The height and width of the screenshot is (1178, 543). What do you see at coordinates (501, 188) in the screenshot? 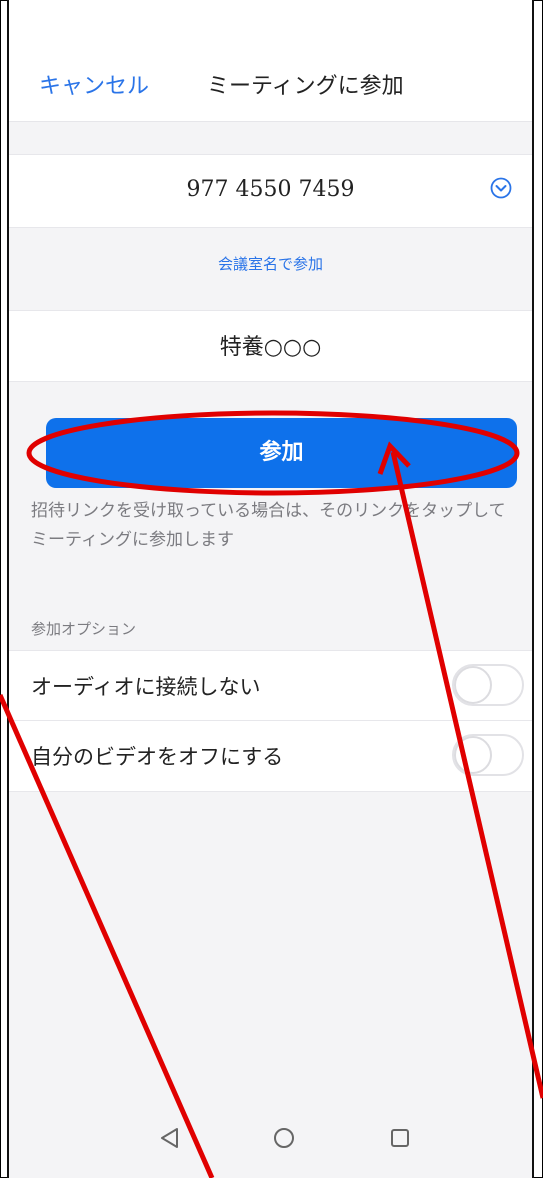
I see `chevron-down-icon` at bounding box center [501, 188].